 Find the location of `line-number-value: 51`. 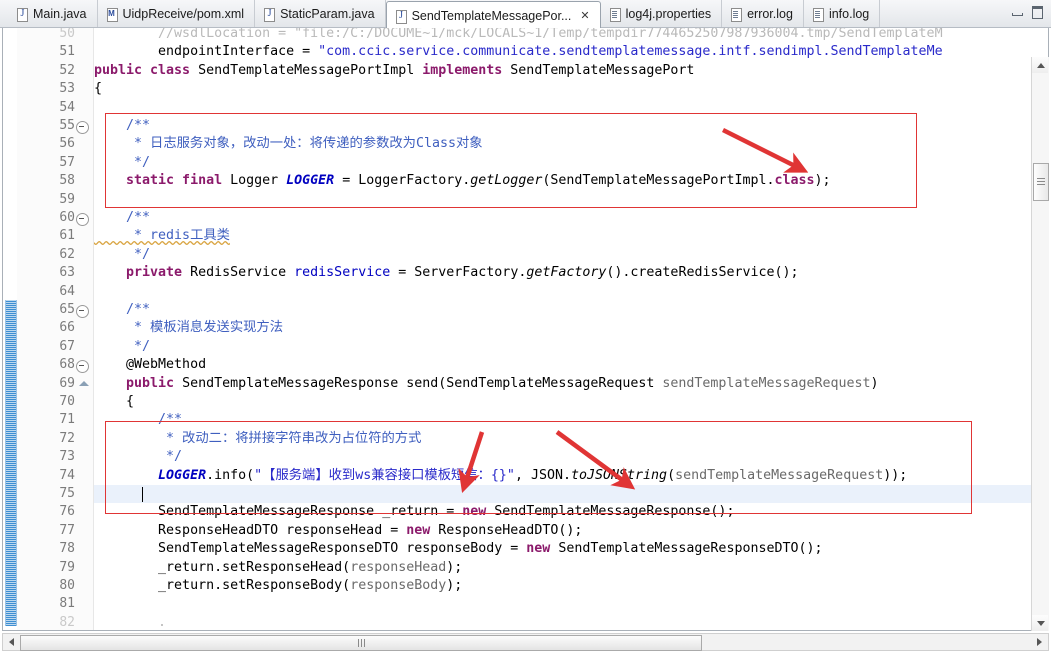

line-number-value: 51 is located at coordinates (67, 52).